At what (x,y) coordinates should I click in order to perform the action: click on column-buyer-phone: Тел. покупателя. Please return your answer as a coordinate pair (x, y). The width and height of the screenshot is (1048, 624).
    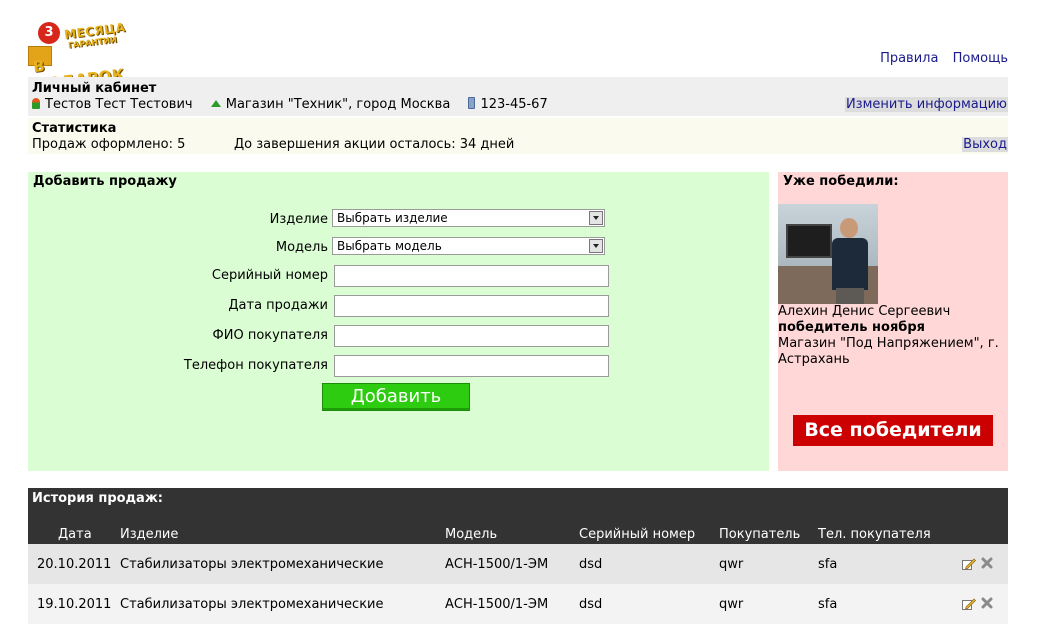
    Looking at the image, I should click on (874, 534).